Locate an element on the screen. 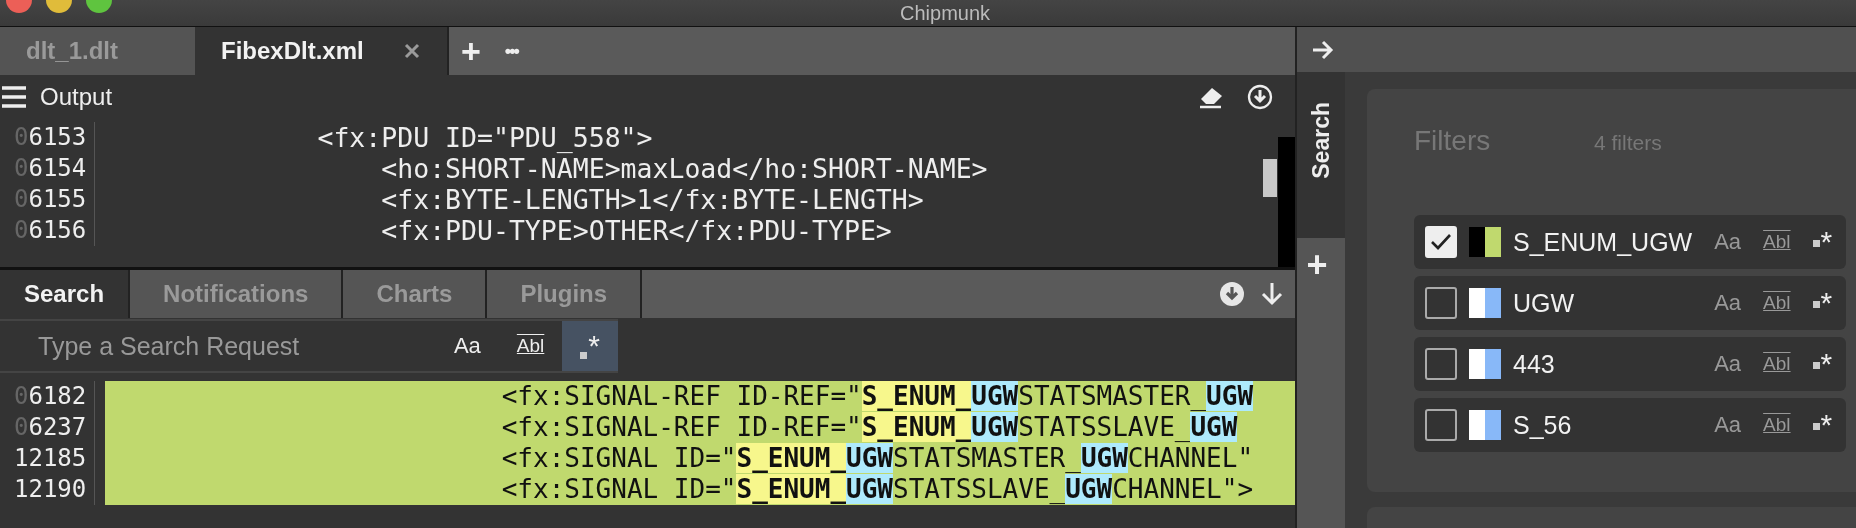  menu-icon is located at coordinates (15, 97).